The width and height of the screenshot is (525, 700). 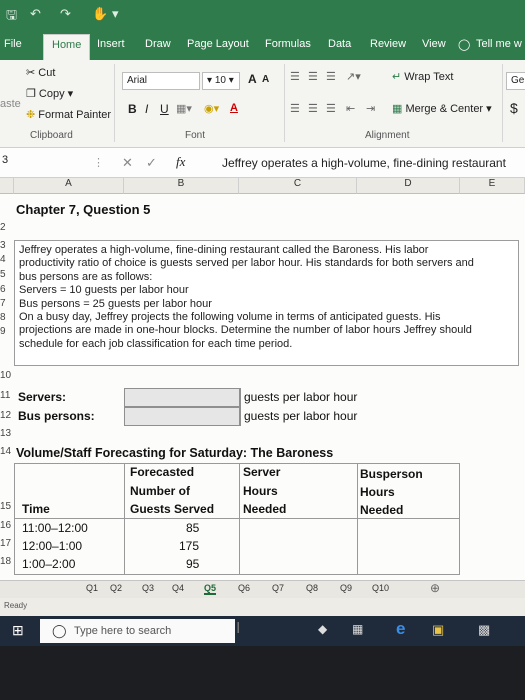 I want to click on row-header: 3, so click(x=6, y=245).